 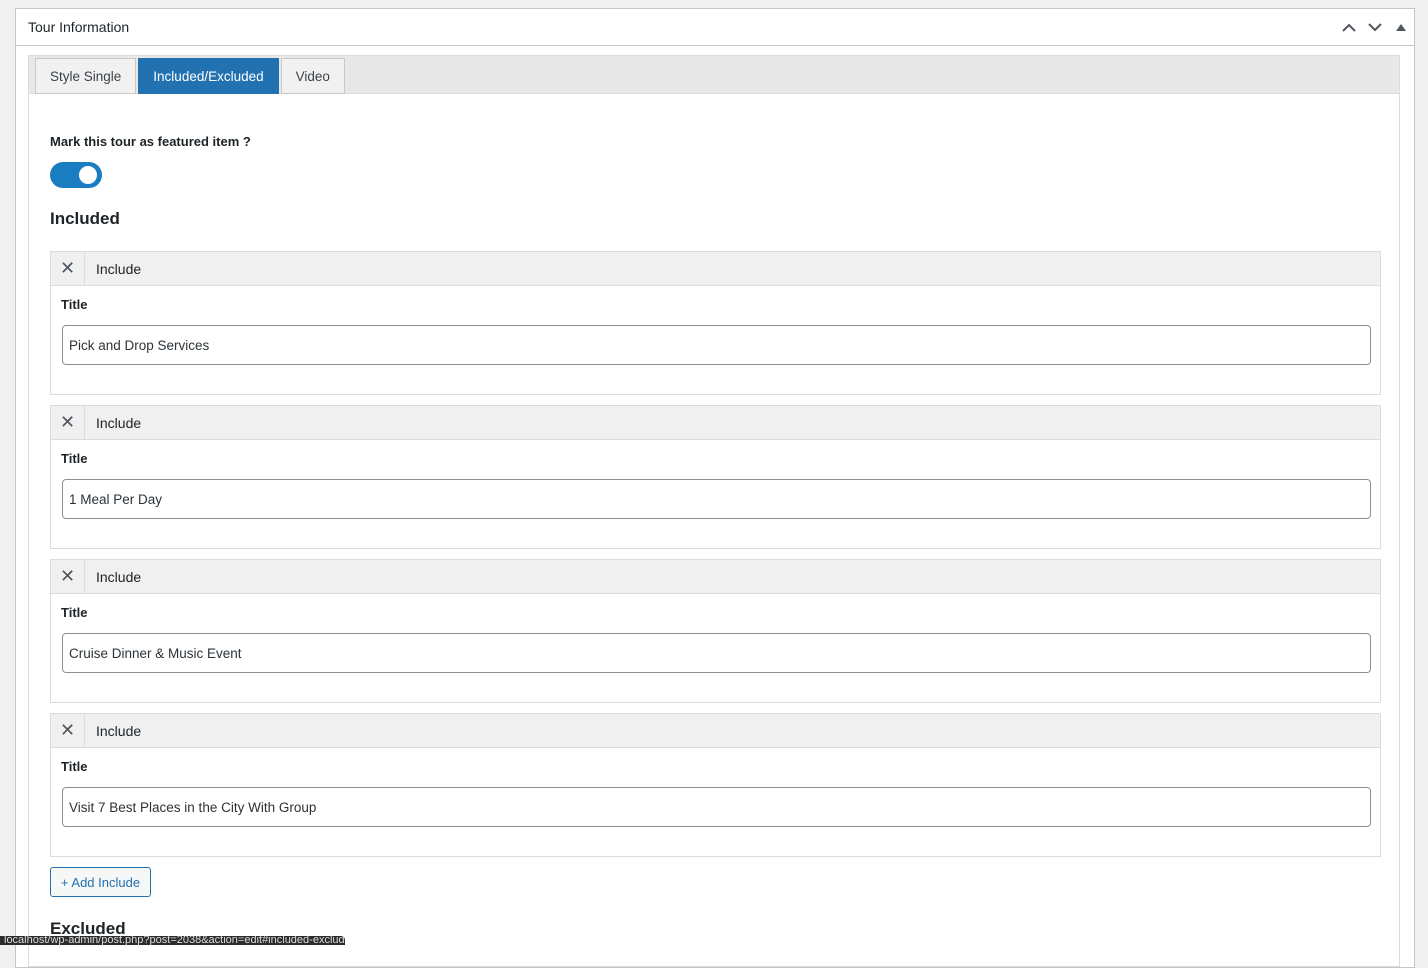 What do you see at coordinates (86, 76) in the screenshot?
I see `tab-style-single: Style Single` at bounding box center [86, 76].